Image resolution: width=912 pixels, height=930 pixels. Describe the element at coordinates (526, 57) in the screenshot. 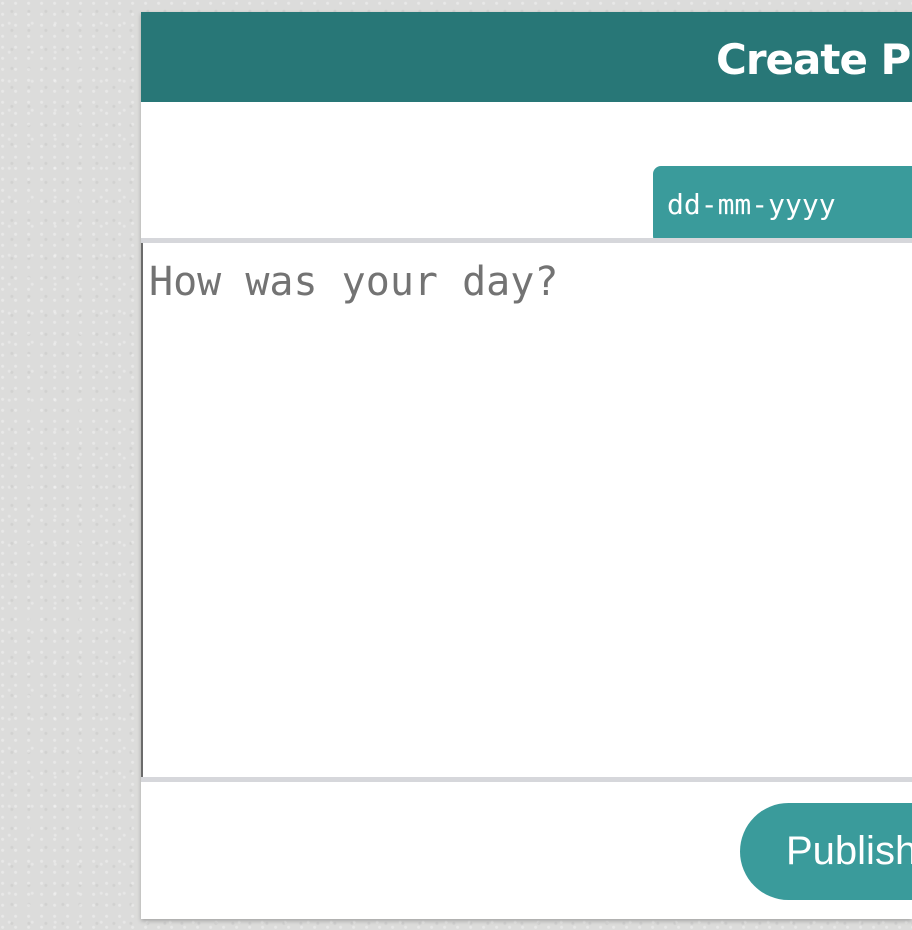

I see `card-header: Create P` at that location.